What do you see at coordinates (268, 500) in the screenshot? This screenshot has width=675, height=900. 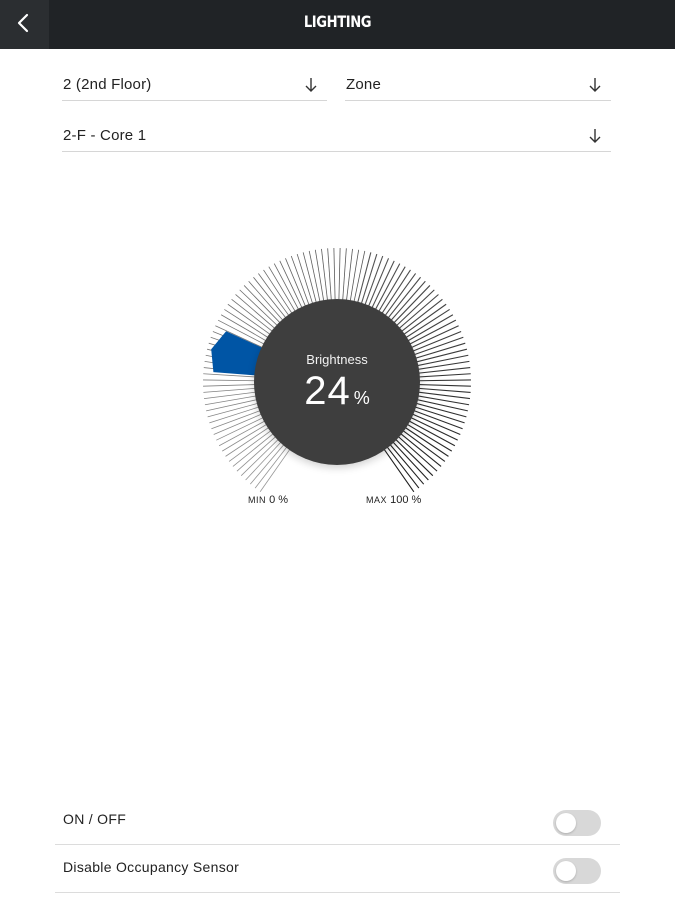 I see `min-label: MIN 0 %` at bounding box center [268, 500].